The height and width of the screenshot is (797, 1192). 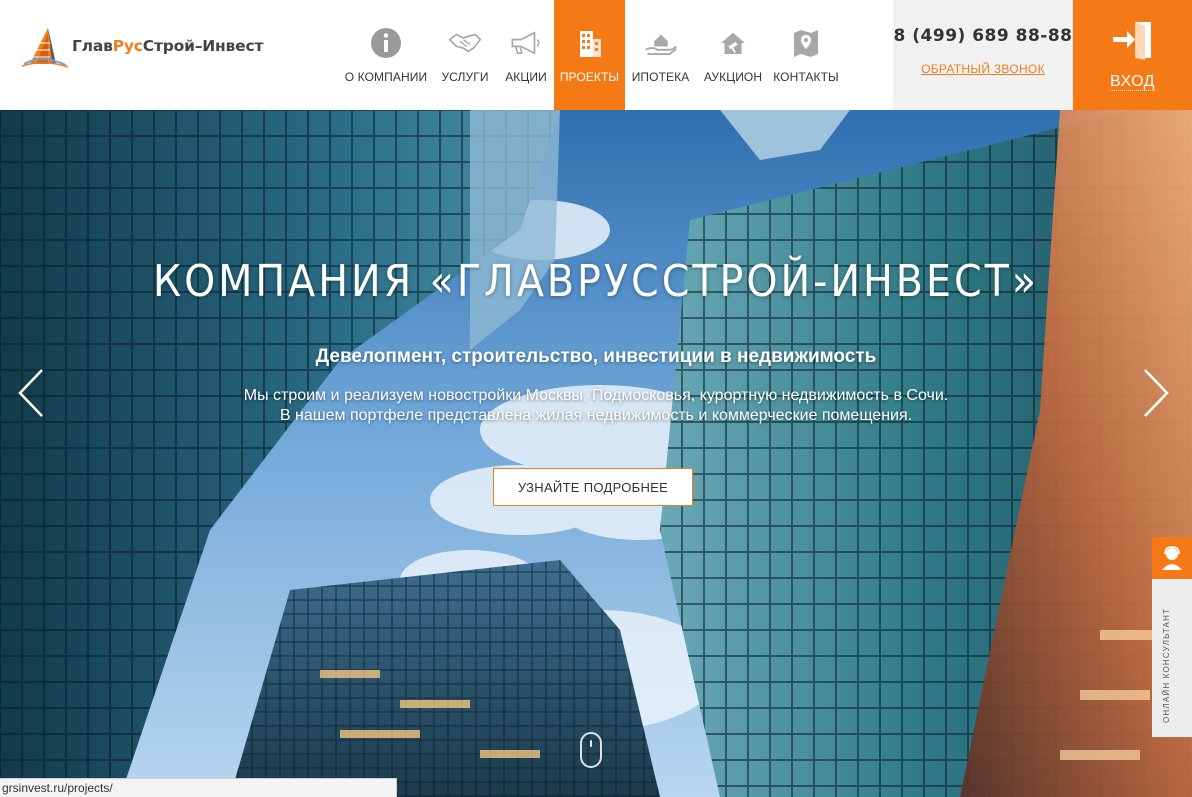 What do you see at coordinates (660, 44) in the screenshot?
I see `house-hand-icon` at bounding box center [660, 44].